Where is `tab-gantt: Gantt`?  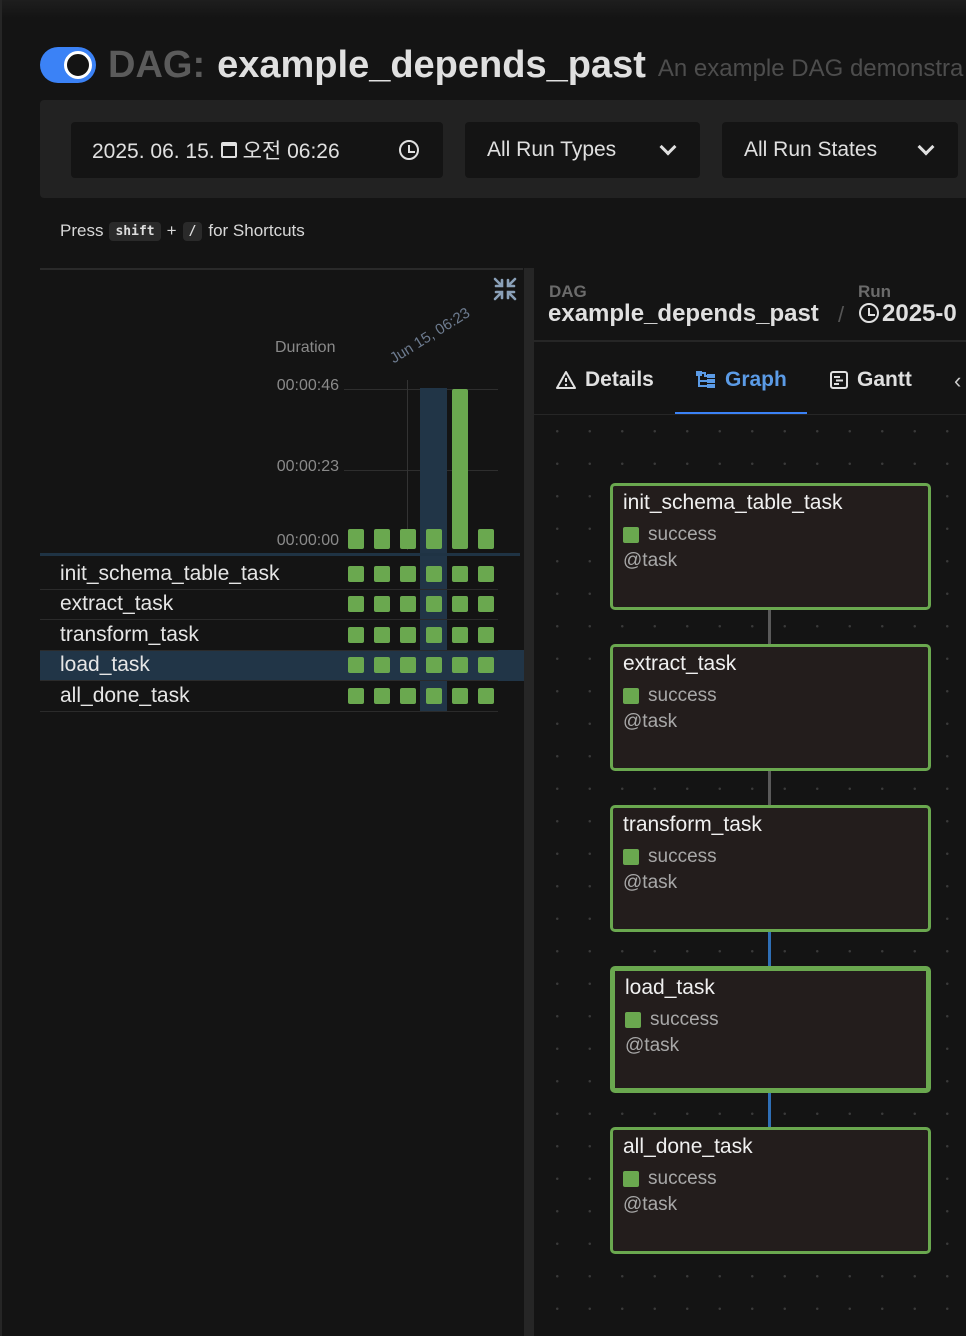 tab-gantt: Gantt is located at coordinates (870, 380).